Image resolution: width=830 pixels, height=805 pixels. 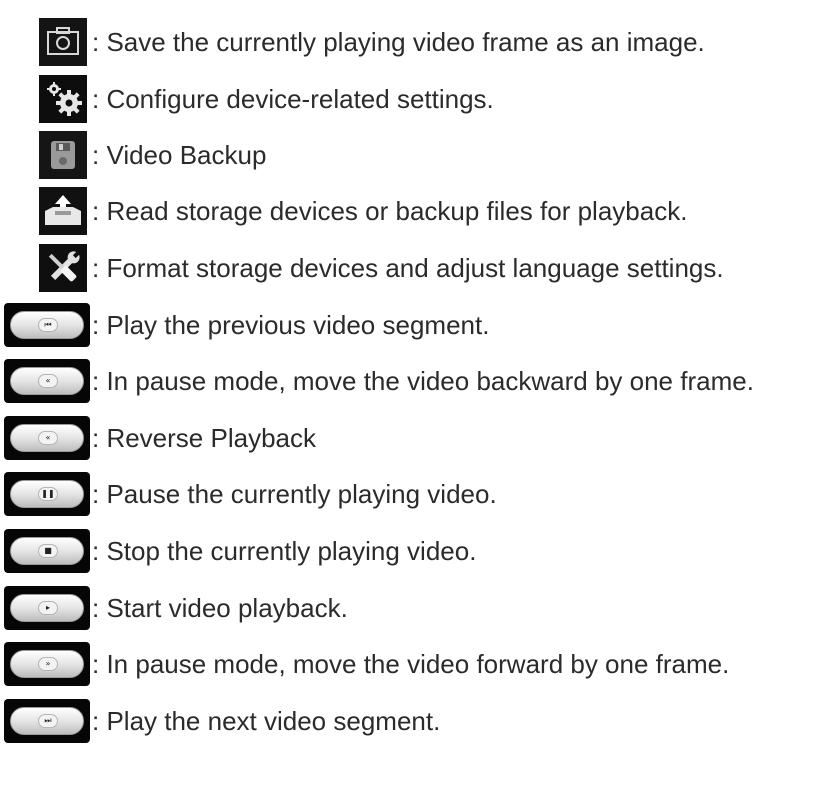 I want to click on button-glyph: ⏮, so click(x=48, y=325).